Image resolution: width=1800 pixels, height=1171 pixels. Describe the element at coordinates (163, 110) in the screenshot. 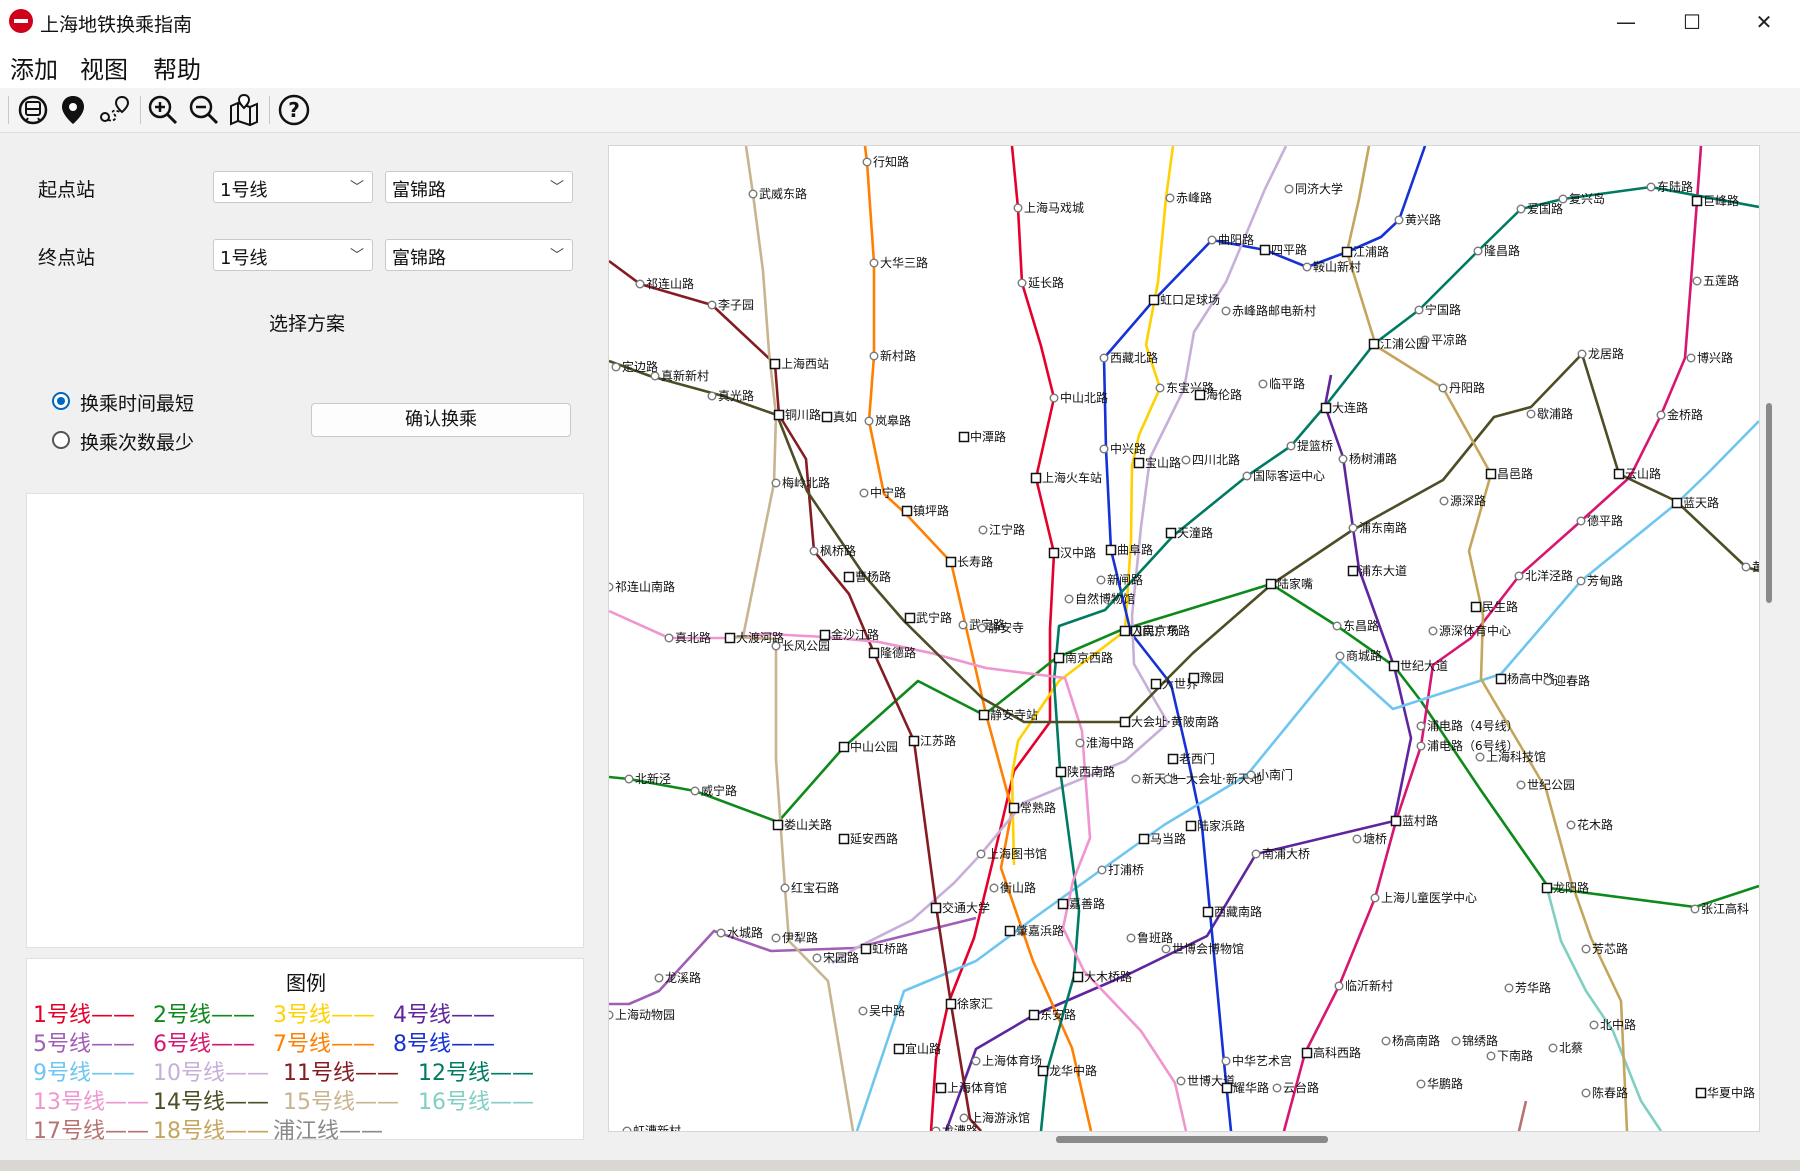

I see `zoom-in-icon` at that location.